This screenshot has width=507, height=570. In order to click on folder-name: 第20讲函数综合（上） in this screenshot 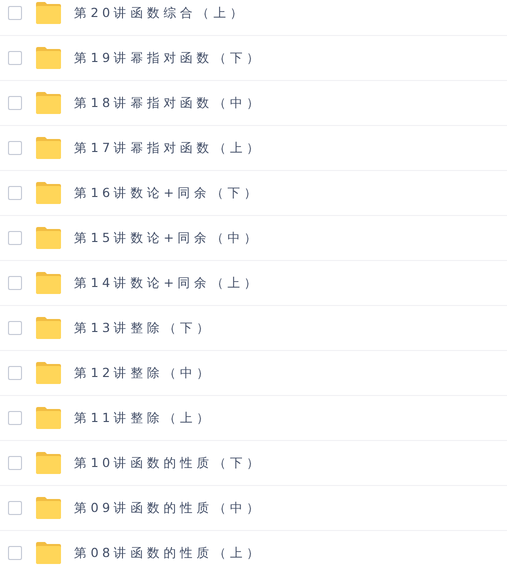, I will do `click(160, 13)`.